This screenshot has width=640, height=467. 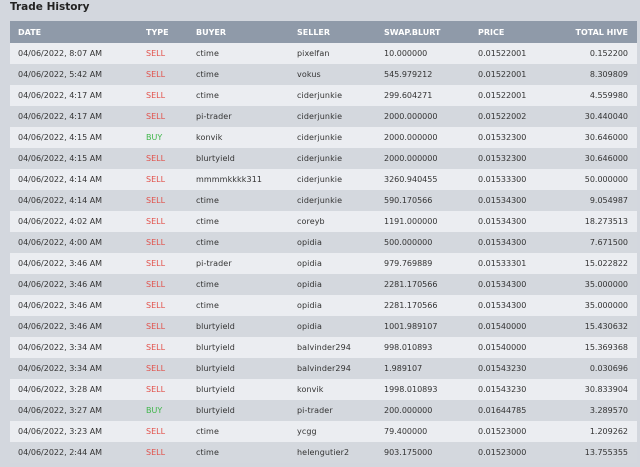 I want to click on column-header-total: TOTAL HIVE, so click(x=596, y=32).